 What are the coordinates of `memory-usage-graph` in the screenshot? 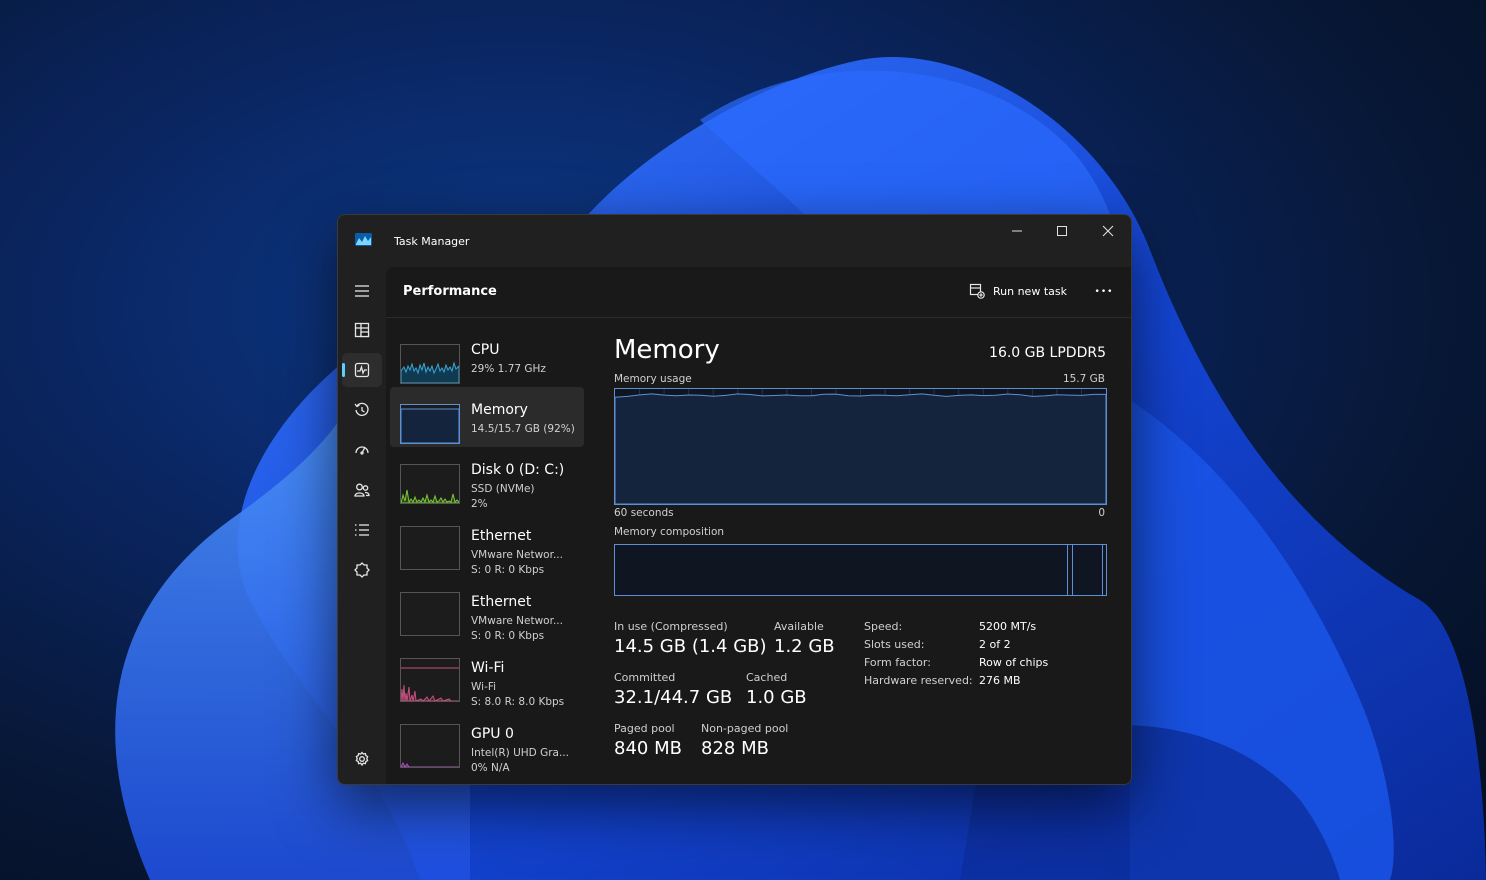 It's located at (860, 446).